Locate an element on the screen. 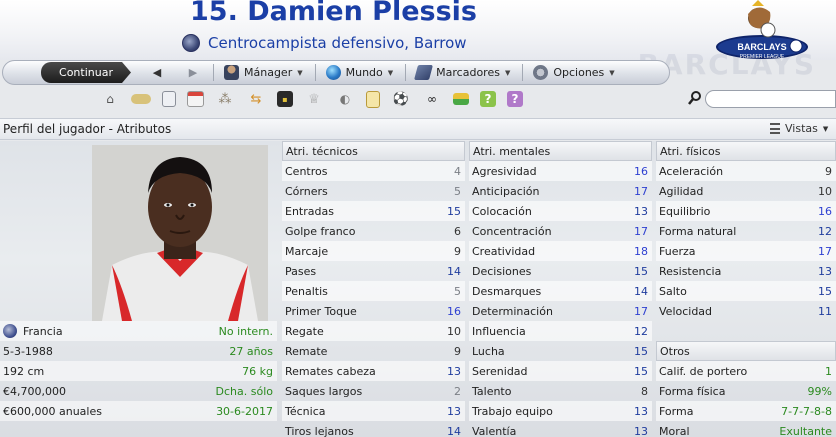 The height and width of the screenshot is (437, 836). binoculars-icon: ∞ is located at coordinates (432, 99).